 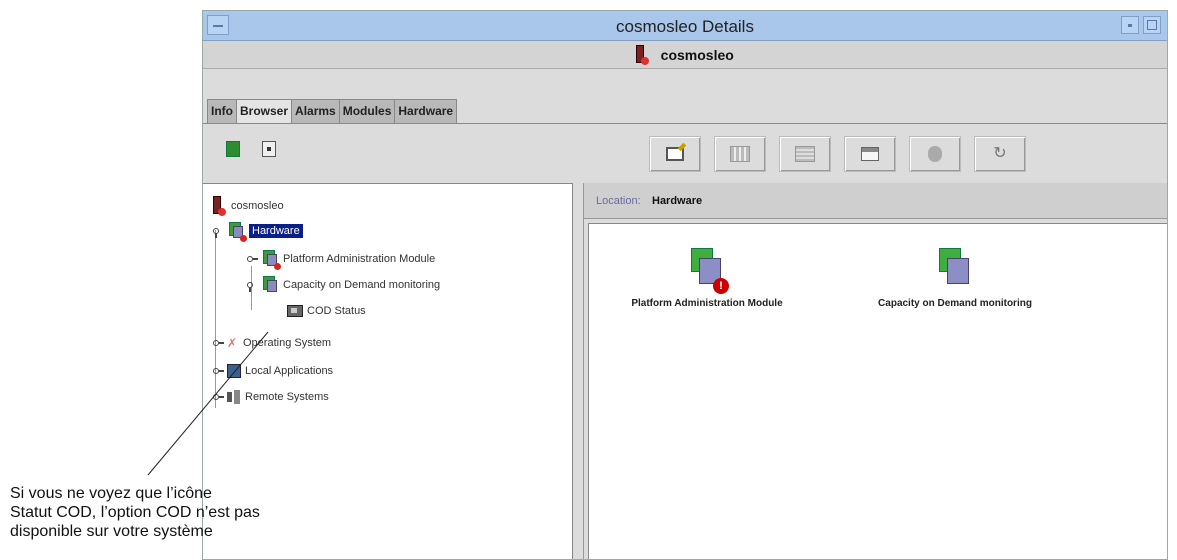 I want to click on callout-line, so click(x=208, y=403).